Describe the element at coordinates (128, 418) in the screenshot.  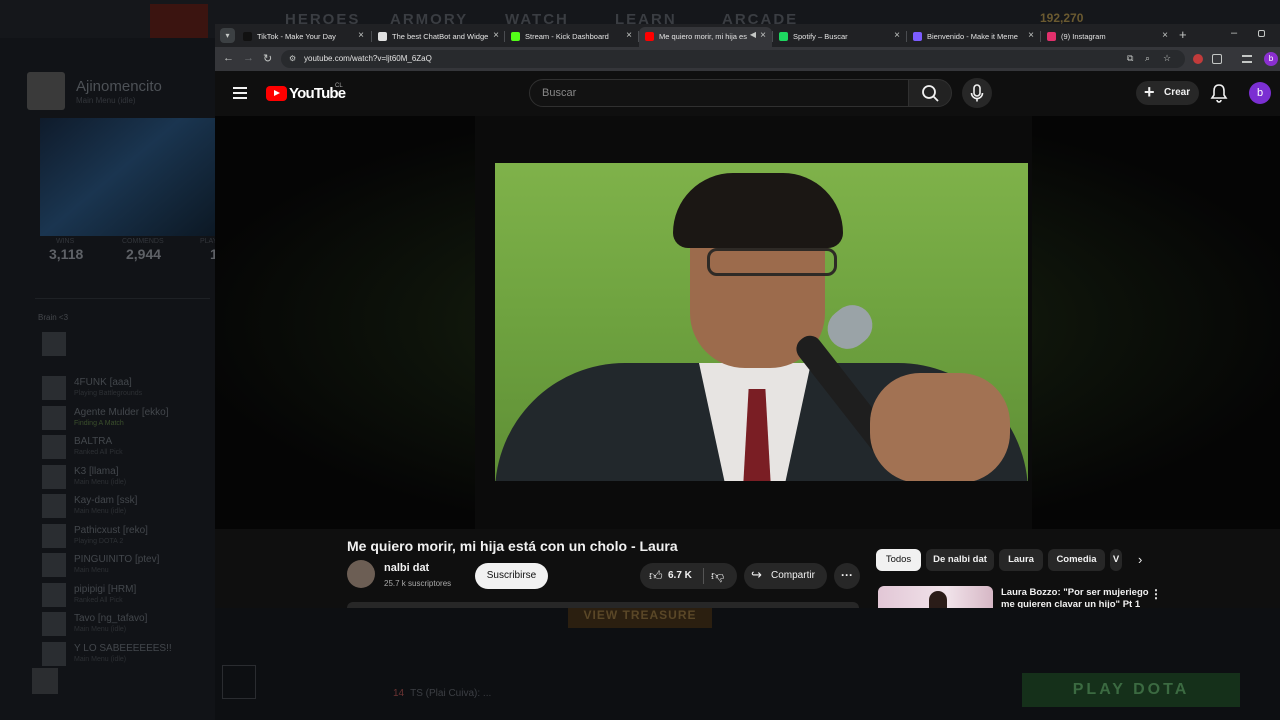
I see `dota-friend-row: Agente Mulder [ekko] Finding A Match` at that location.